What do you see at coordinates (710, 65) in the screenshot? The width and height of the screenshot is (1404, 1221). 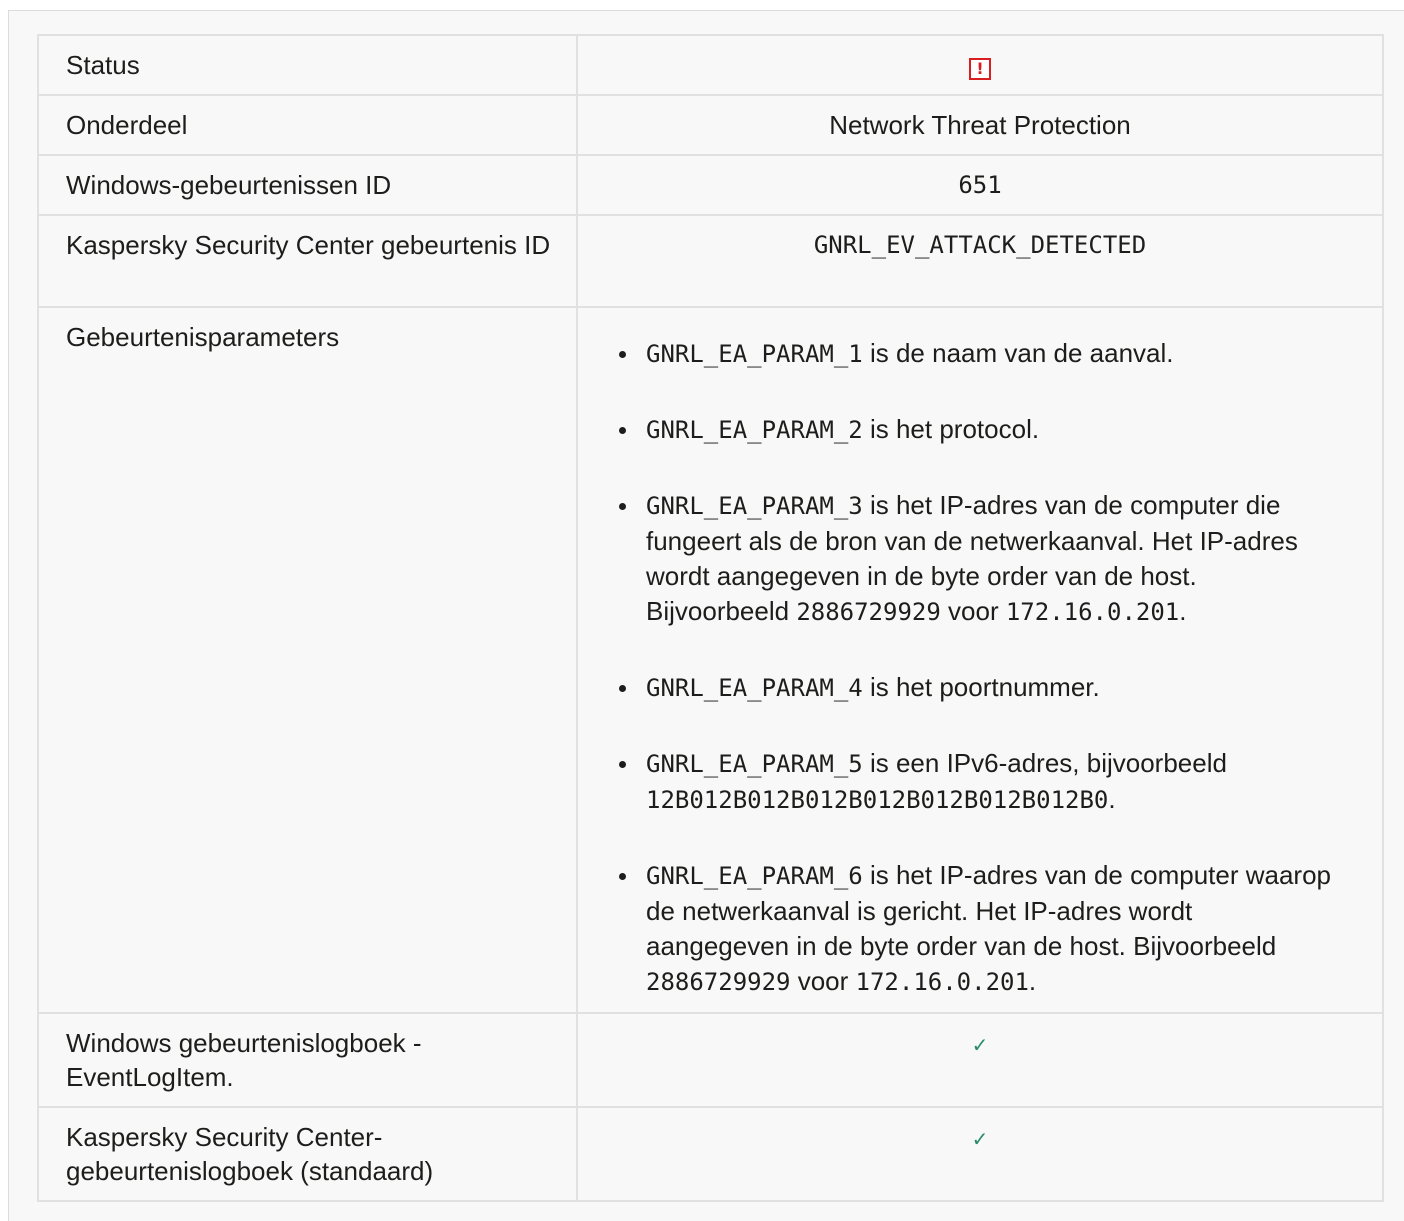 I see `table-row: Status !` at bounding box center [710, 65].